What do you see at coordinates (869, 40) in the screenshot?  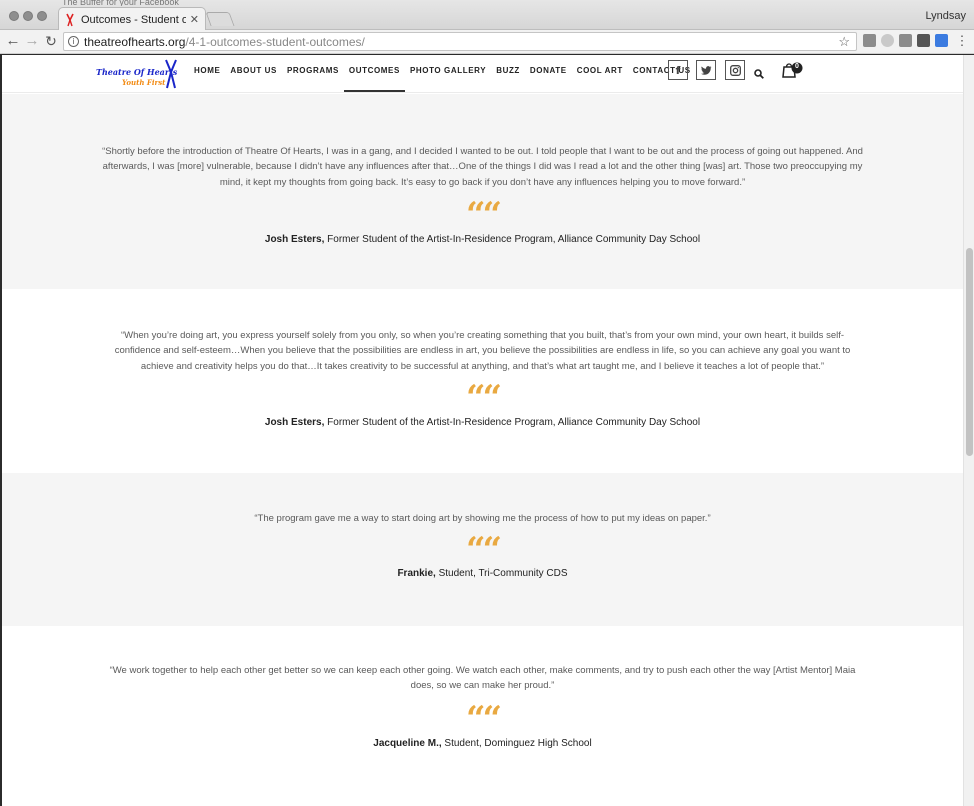 I see `camera-icon` at bounding box center [869, 40].